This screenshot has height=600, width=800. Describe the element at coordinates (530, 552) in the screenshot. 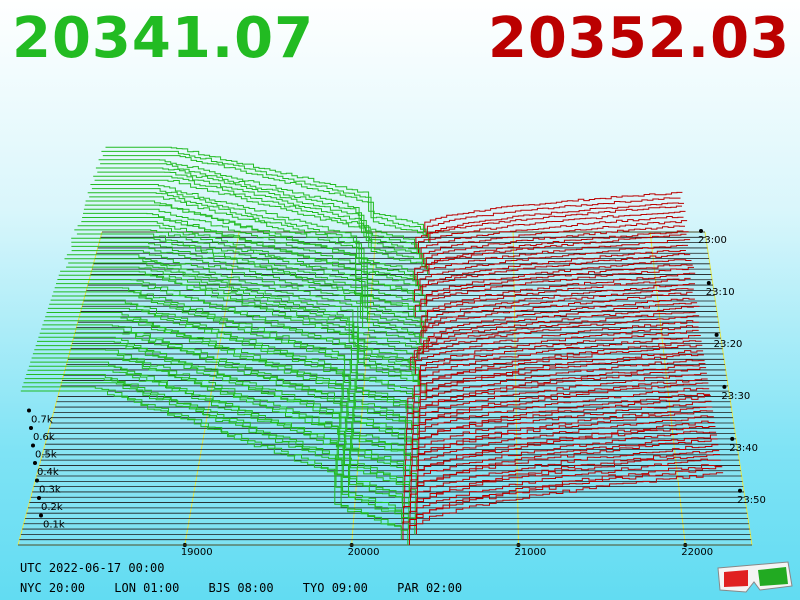

I see `x-tick-label: 21000` at that location.